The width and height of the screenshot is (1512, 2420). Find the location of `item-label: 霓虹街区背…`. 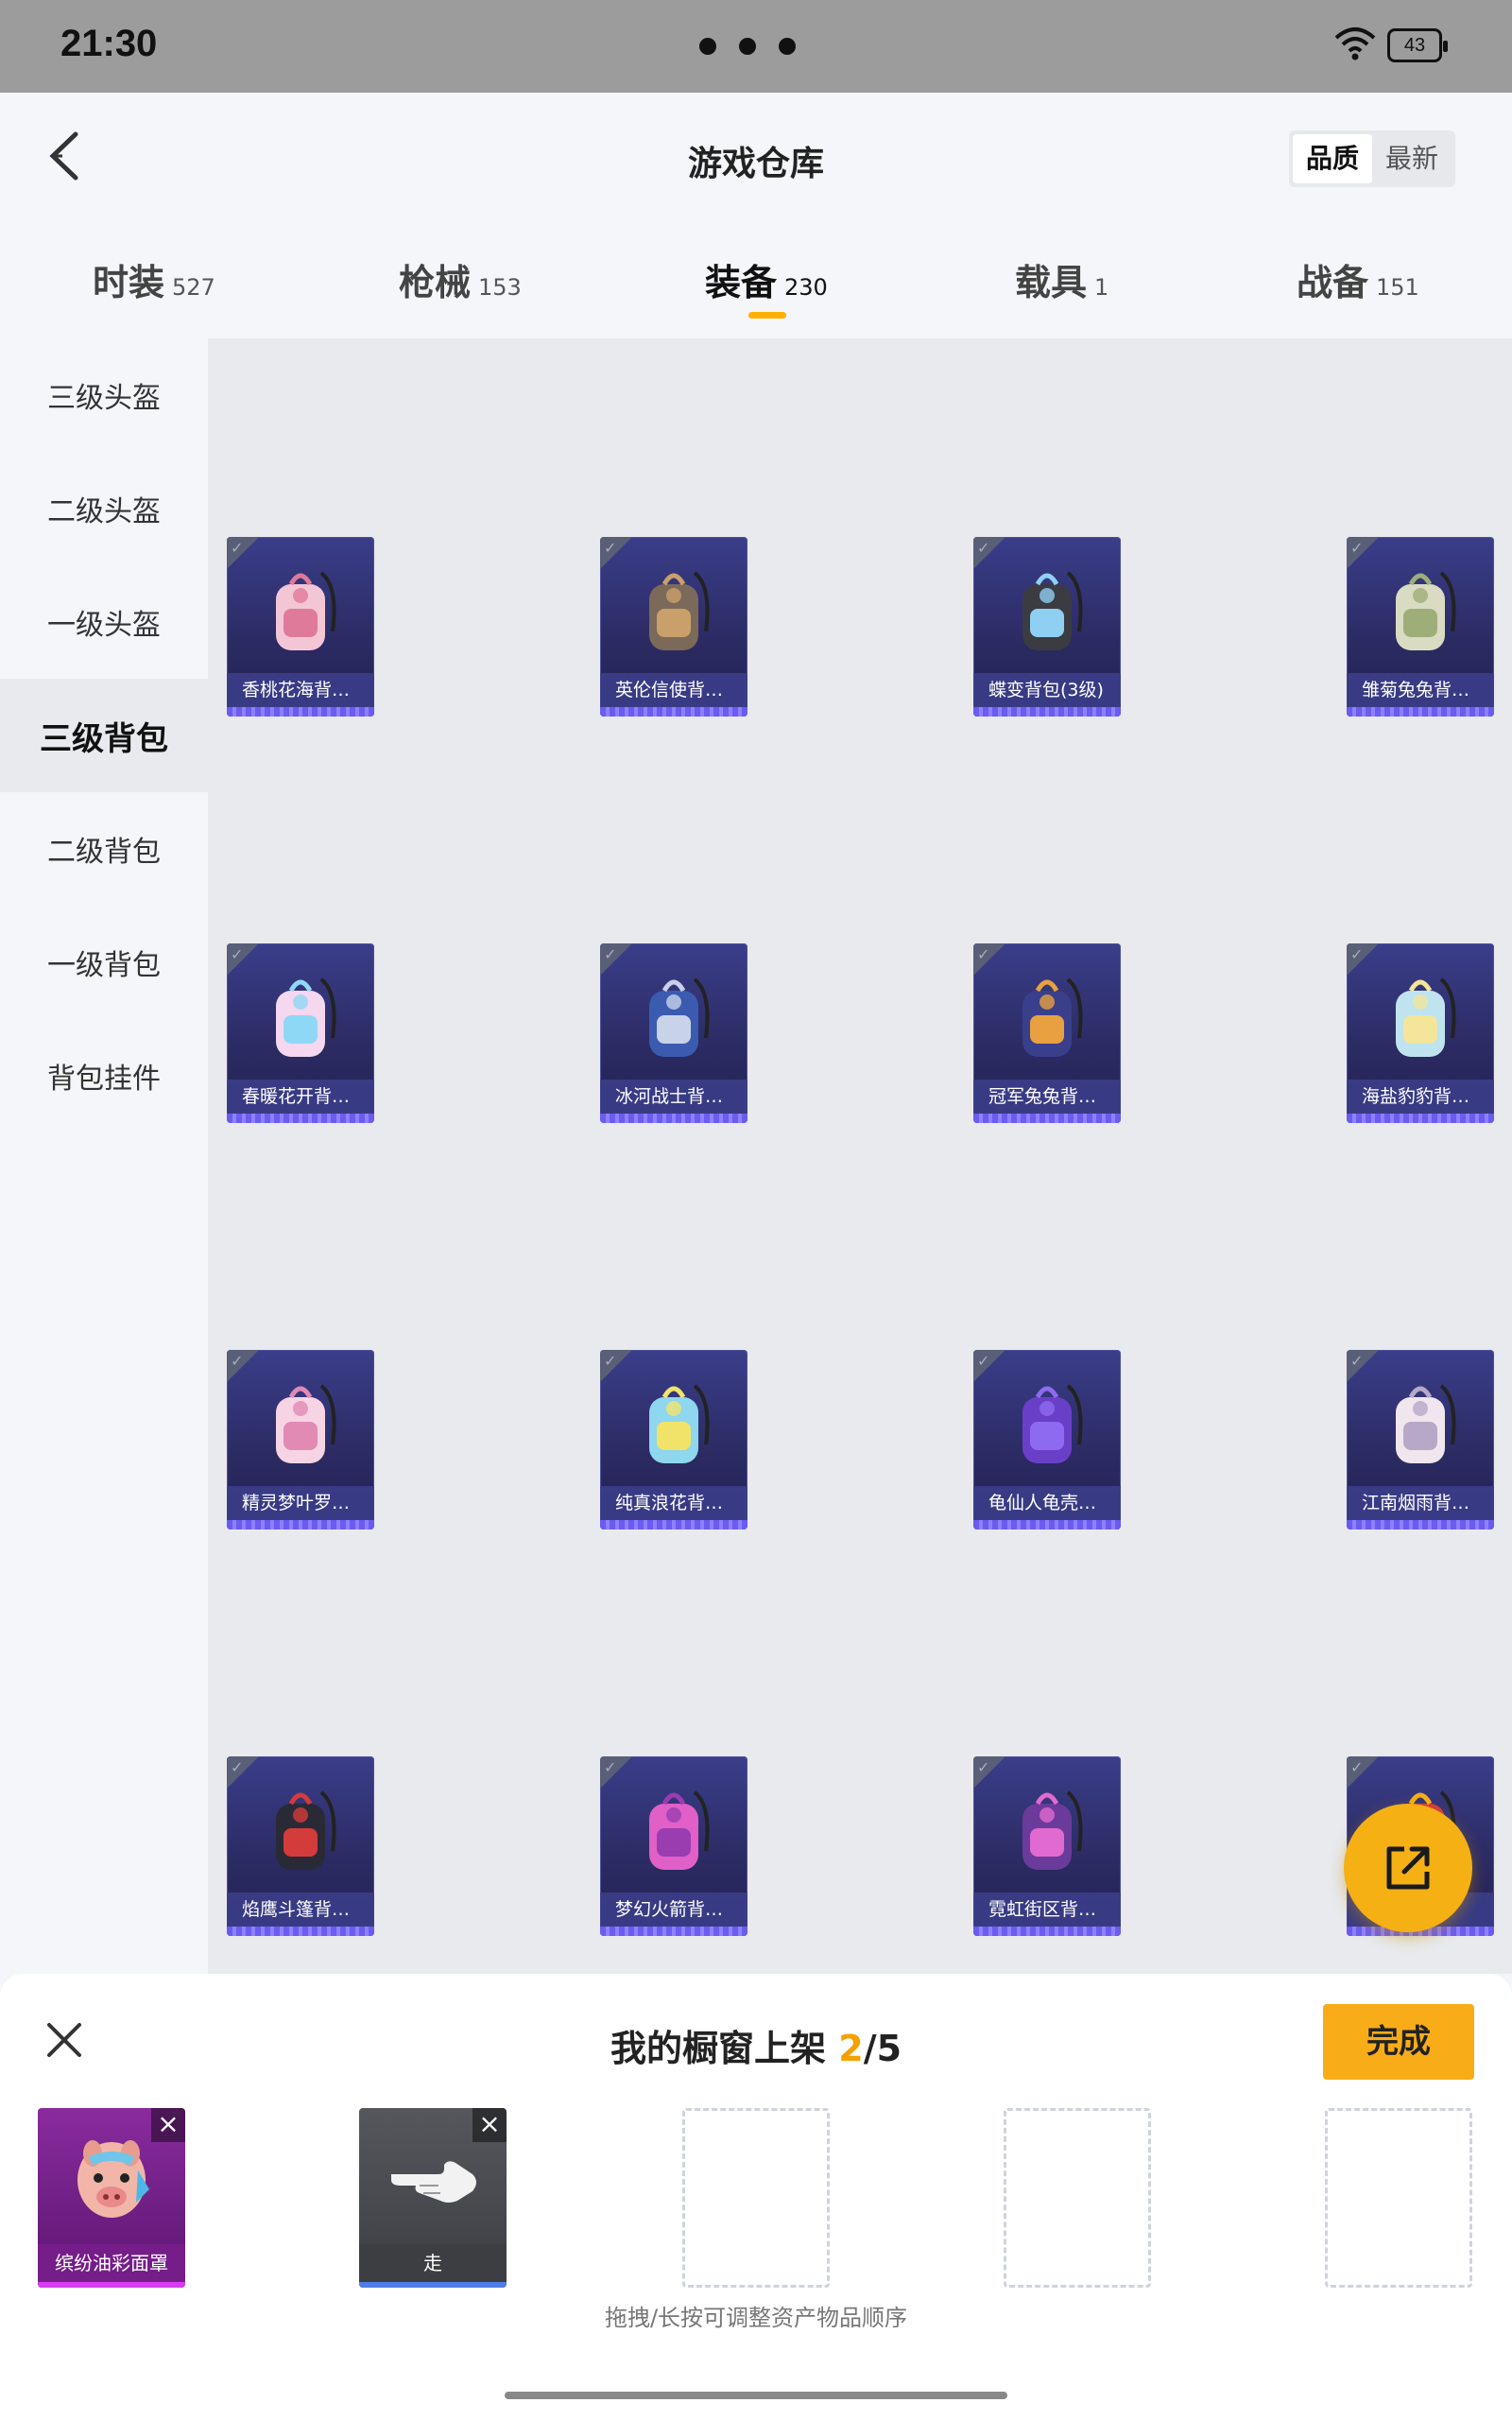

item-label: 霓虹街区背… is located at coordinates (1047, 1910).